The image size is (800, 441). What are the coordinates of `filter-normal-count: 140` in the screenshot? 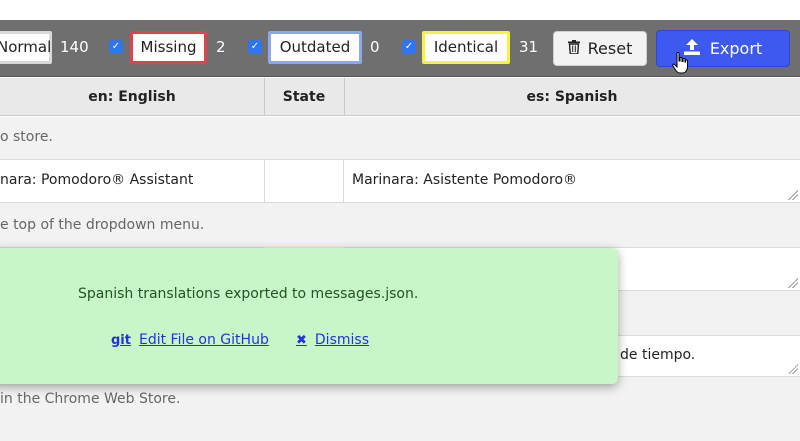 It's located at (74, 47).